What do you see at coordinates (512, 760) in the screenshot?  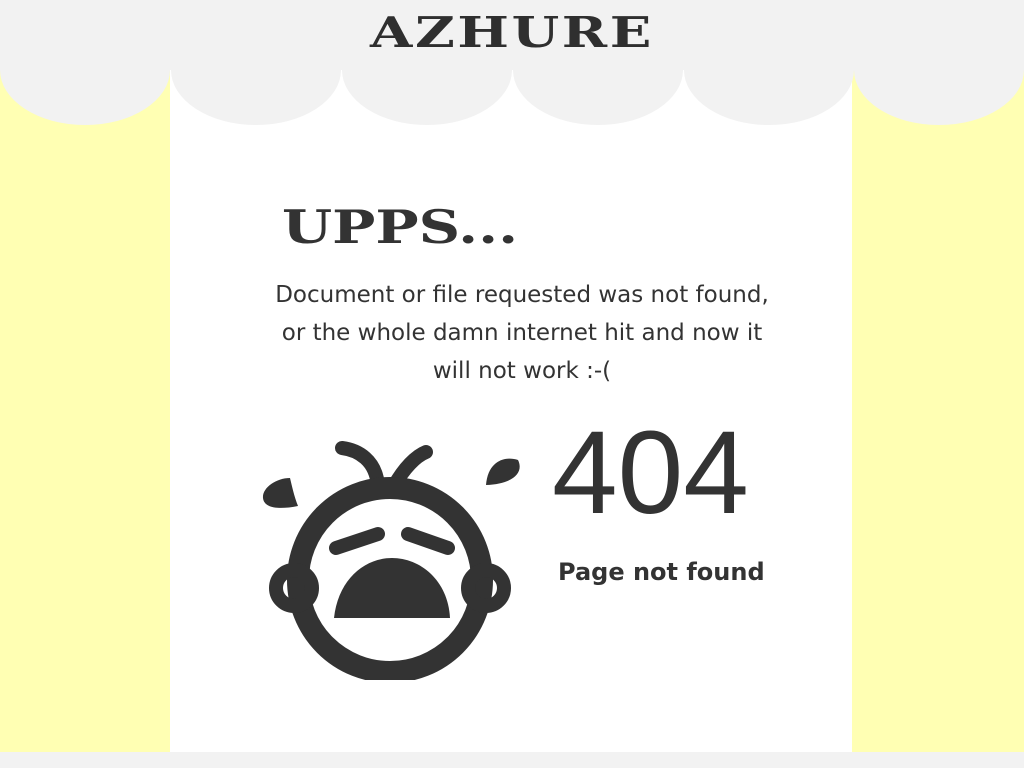 I see `footer-strip` at bounding box center [512, 760].